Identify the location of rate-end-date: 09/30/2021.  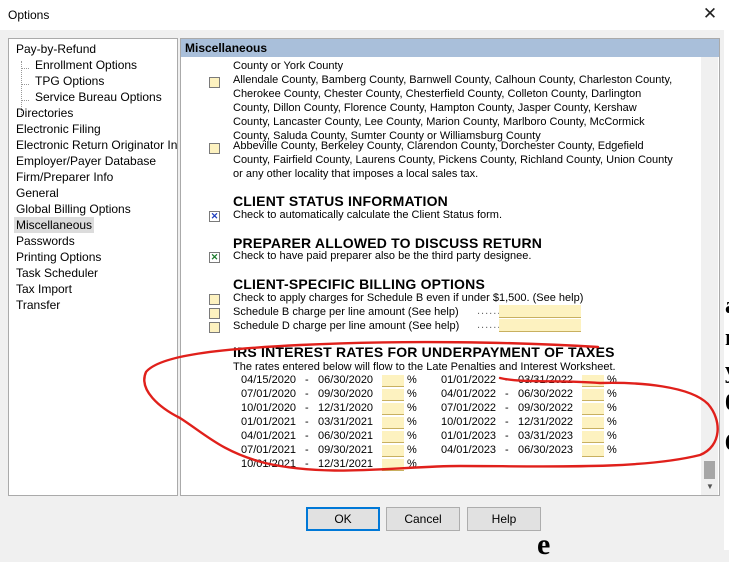
(346, 450).